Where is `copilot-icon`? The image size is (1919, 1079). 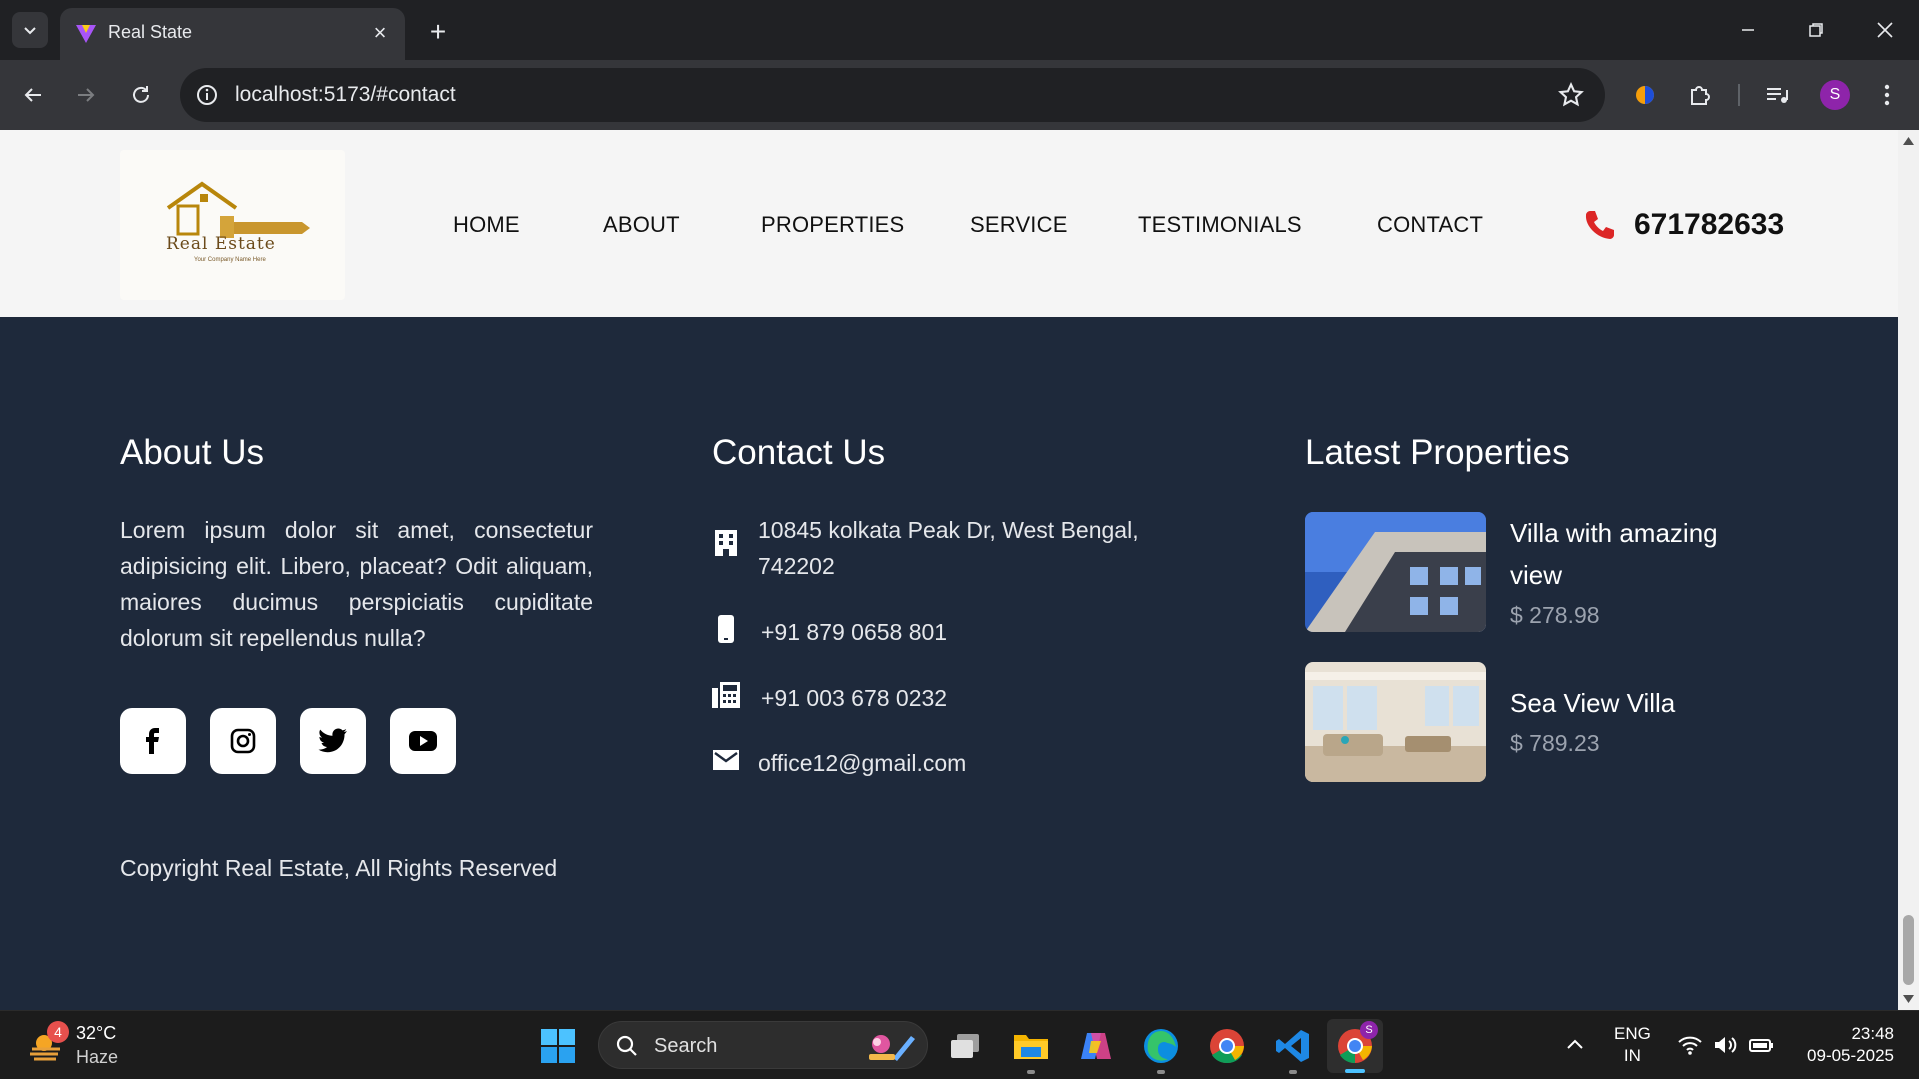 copilot-icon is located at coordinates (1096, 1046).